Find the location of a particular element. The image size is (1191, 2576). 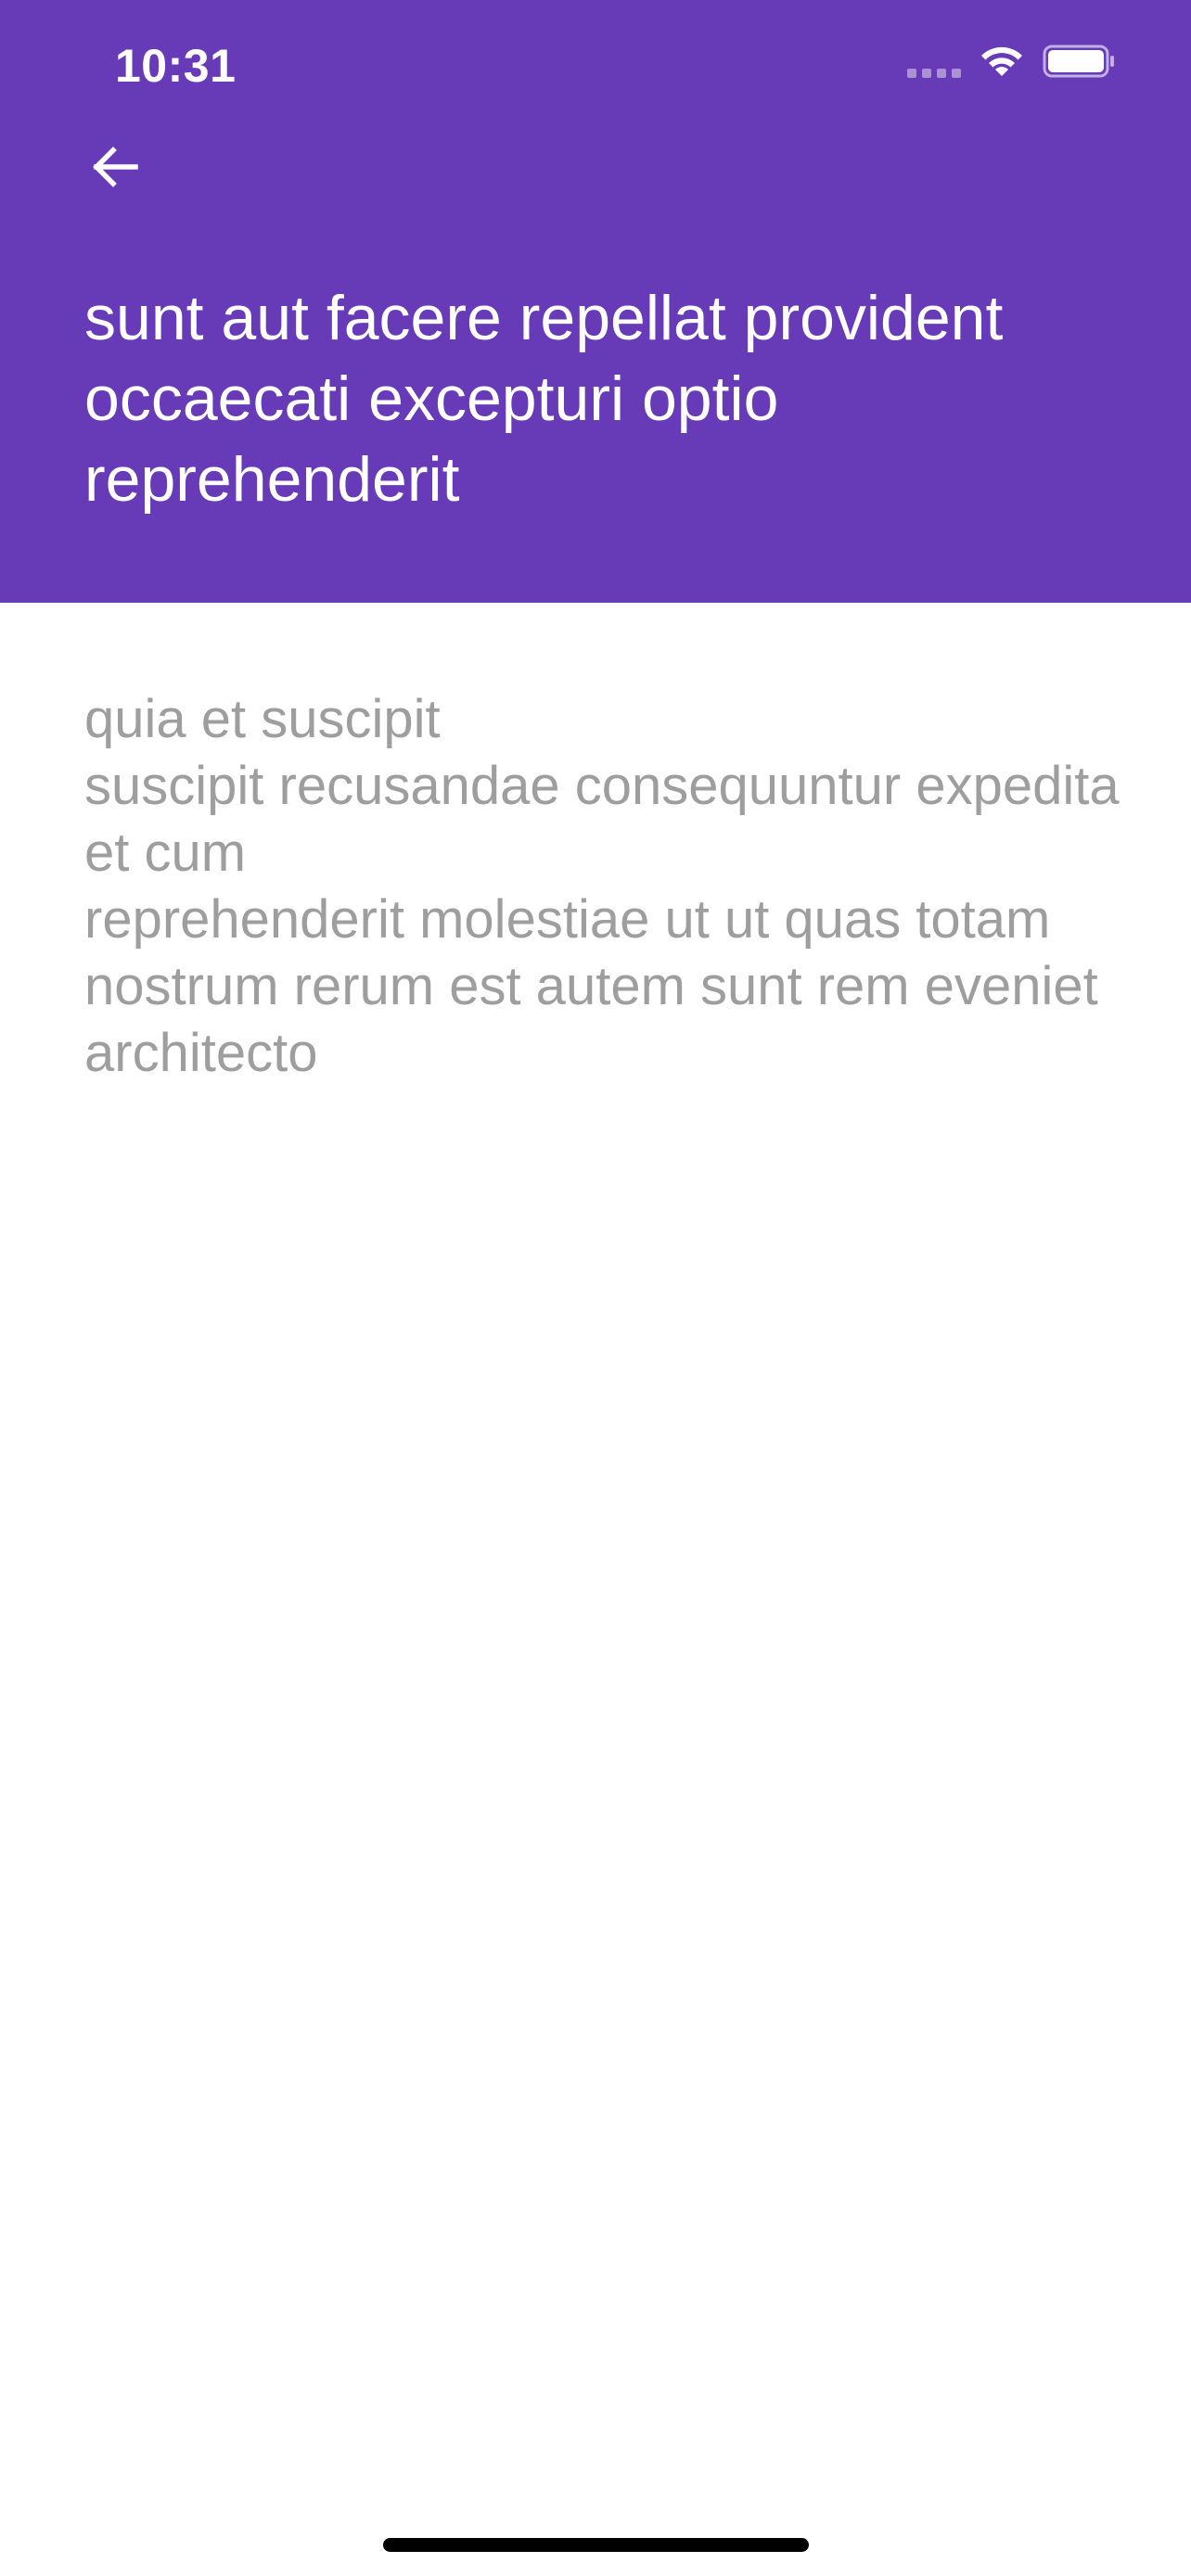

status-icons is located at coordinates (1012, 64).